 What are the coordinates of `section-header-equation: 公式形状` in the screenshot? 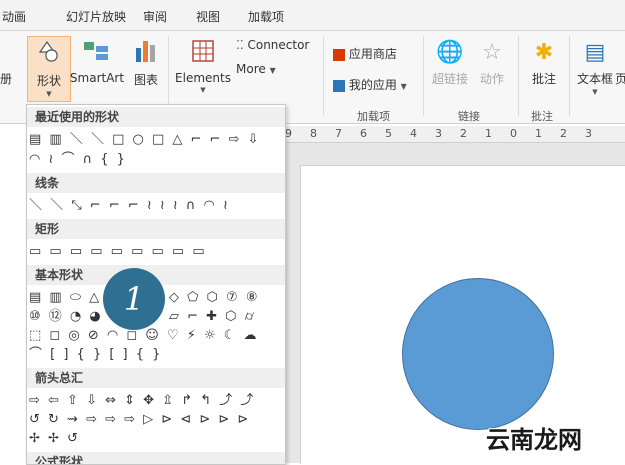 It's located at (156, 458).